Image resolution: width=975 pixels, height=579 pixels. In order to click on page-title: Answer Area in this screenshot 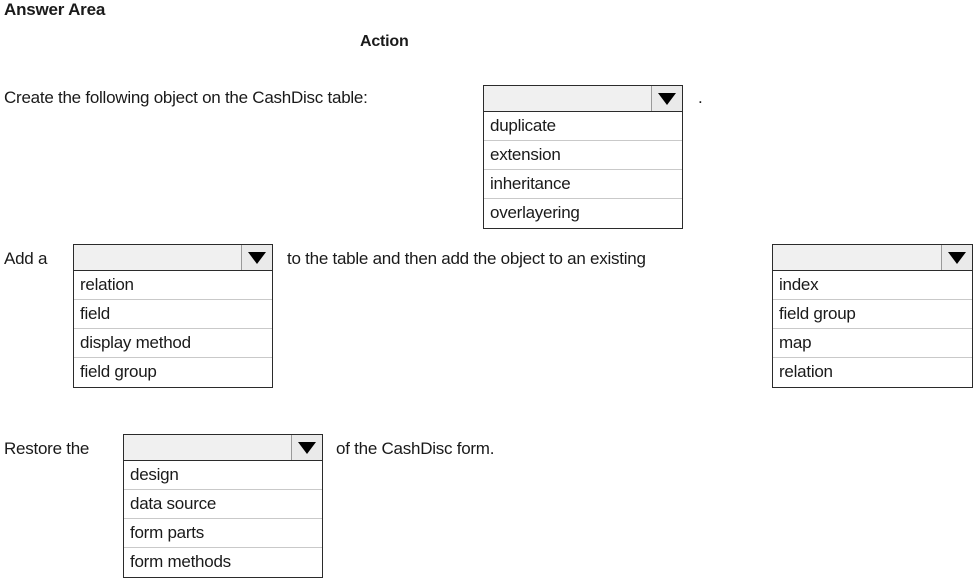, I will do `click(55, 9)`.